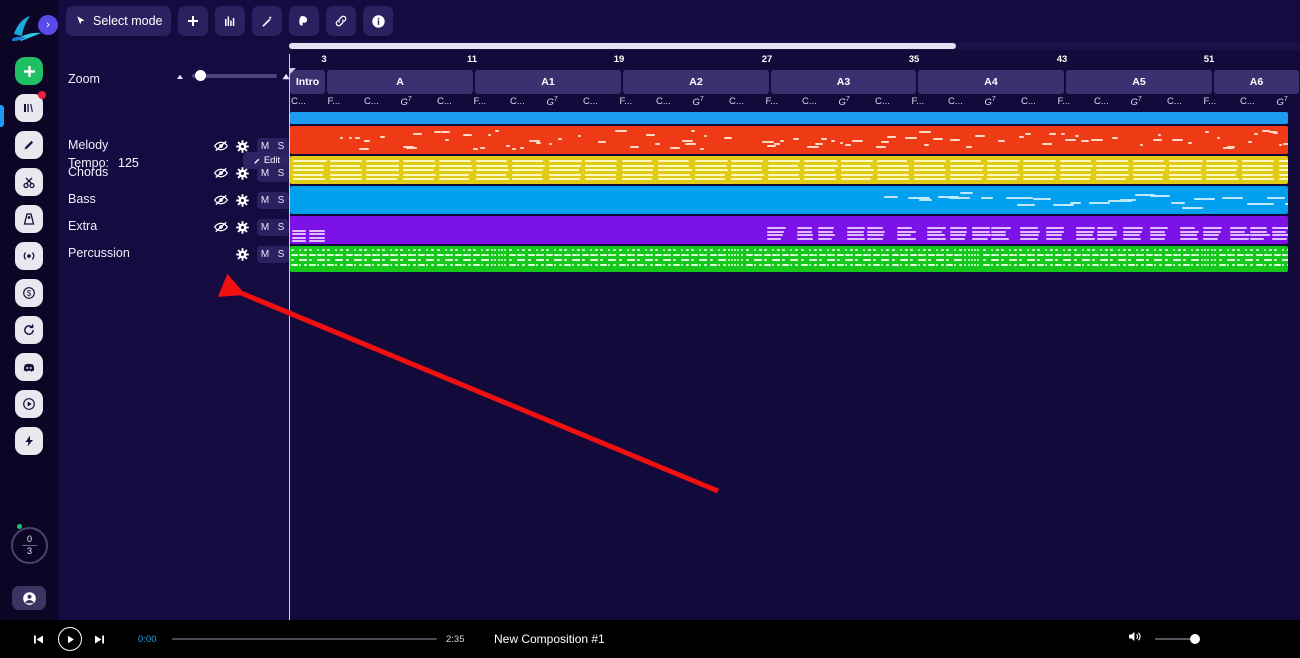  Describe the element at coordinates (789, 259) in the screenshot. I see `lane-percussion` at that location.